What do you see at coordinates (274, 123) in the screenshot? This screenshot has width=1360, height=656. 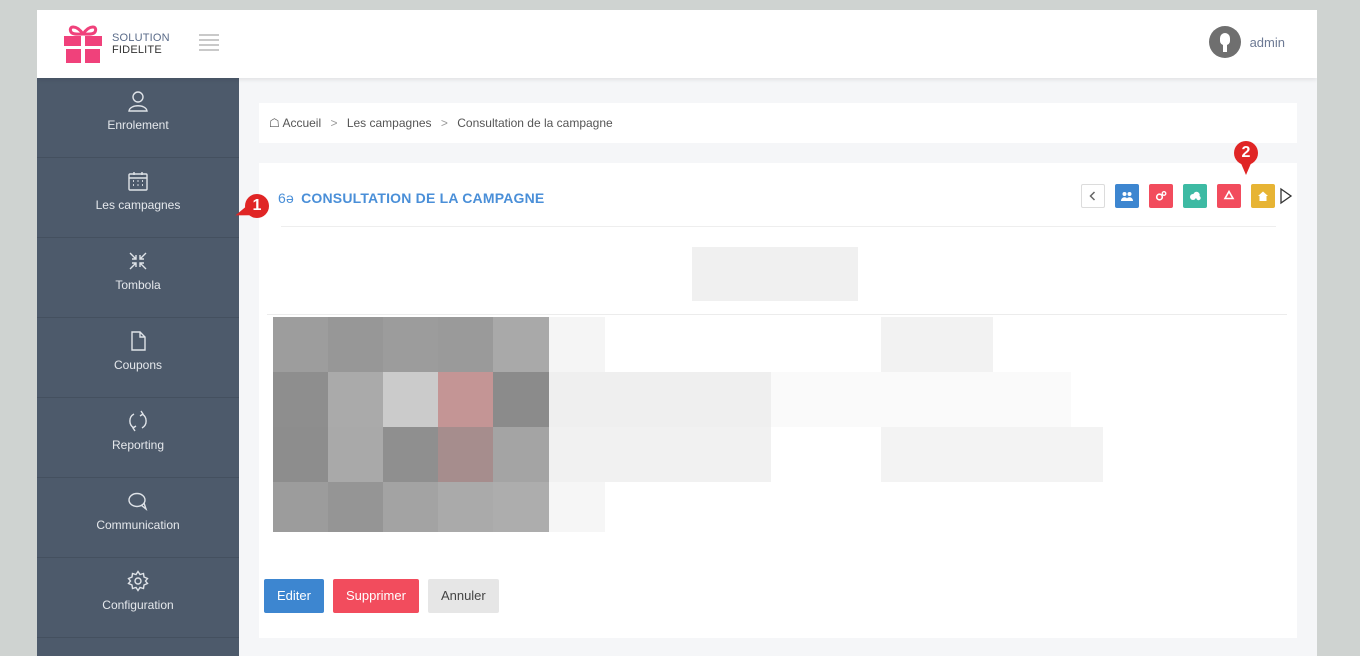 I see `home-icon: ☖` at bounding box center [274, 123].